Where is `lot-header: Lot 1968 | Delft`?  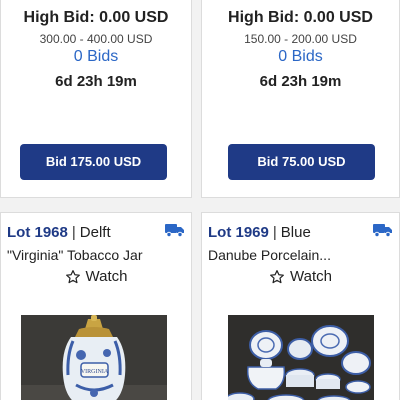 lot-header: Lot 1968 | Delft is located at coordinates (96, 232).